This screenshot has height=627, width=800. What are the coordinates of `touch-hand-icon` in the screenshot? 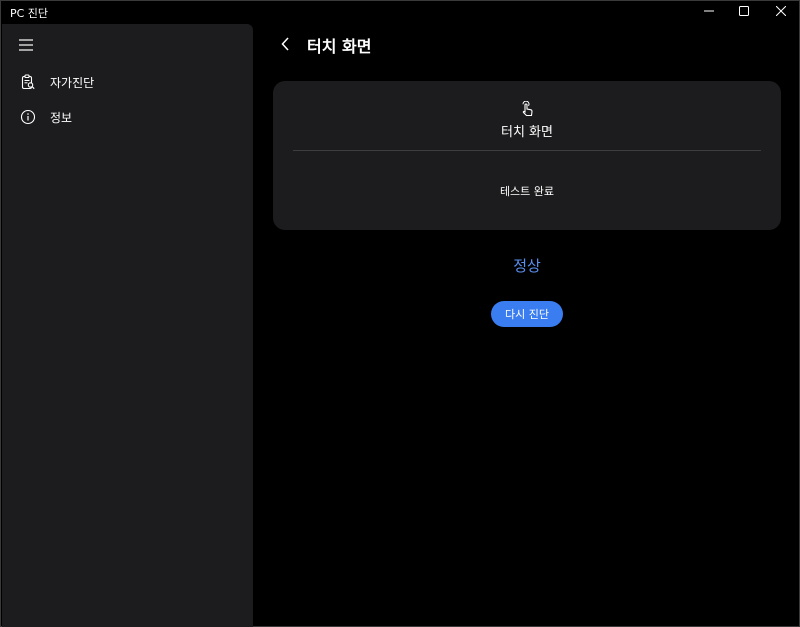 It's located at (527, 109).